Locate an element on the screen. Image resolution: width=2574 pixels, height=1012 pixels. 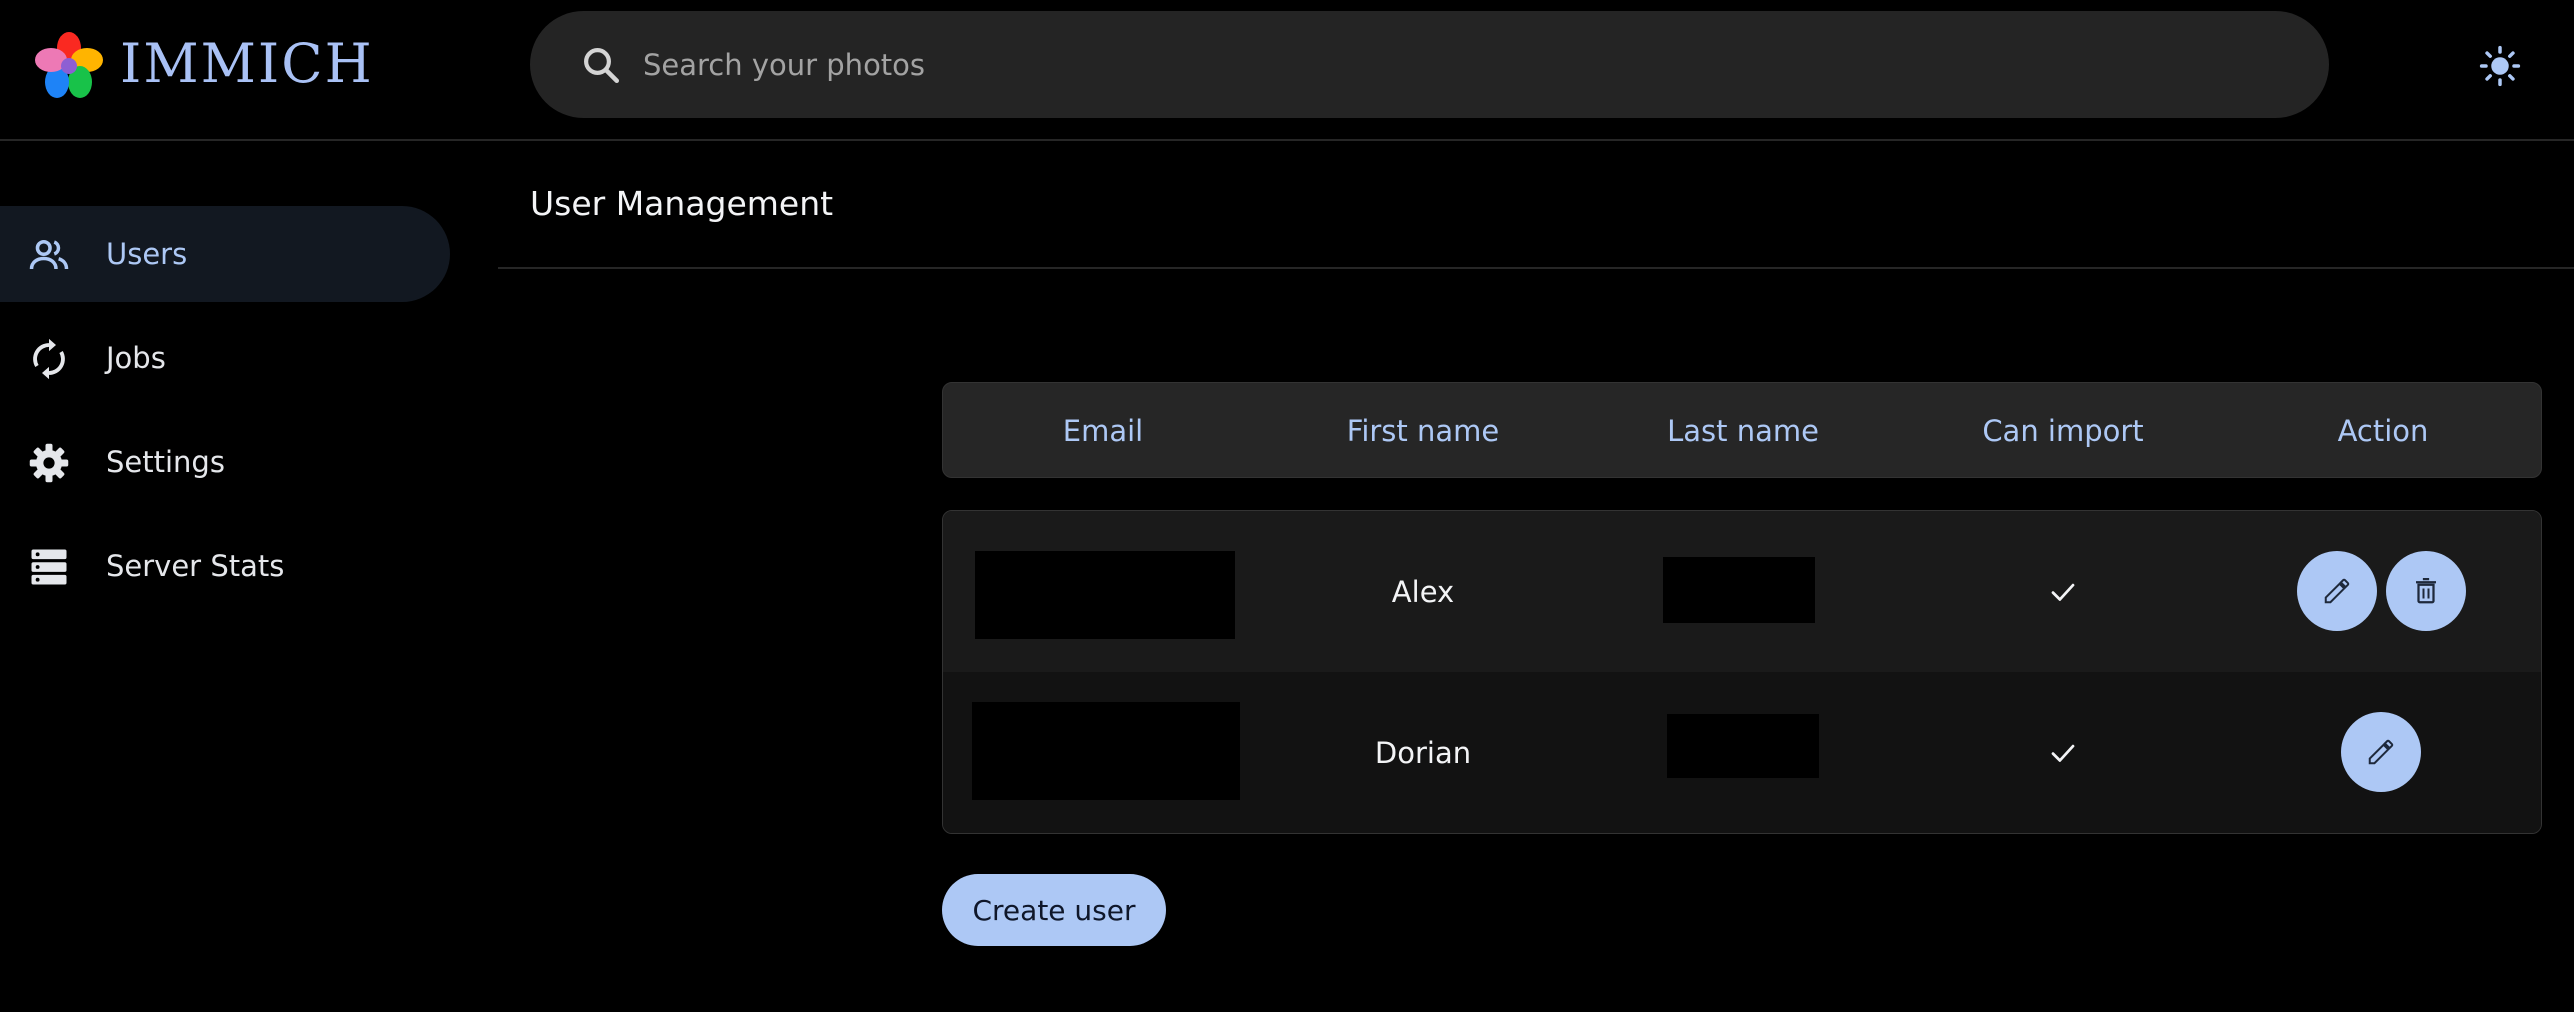
sun-icon is located at coordinates (2500, 66).